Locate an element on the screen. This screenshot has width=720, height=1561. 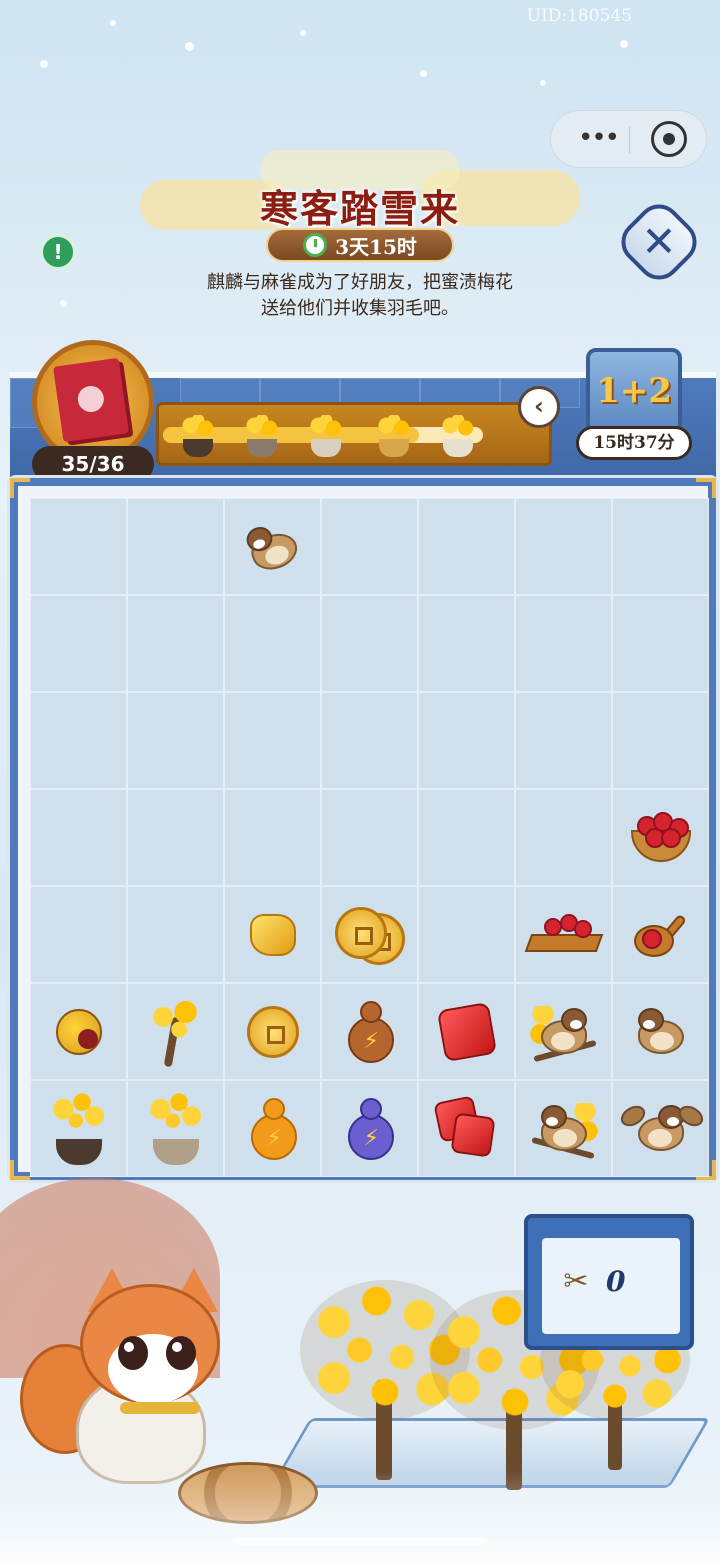
more-menu-icon: ••• is located at coordinates (598, 139).